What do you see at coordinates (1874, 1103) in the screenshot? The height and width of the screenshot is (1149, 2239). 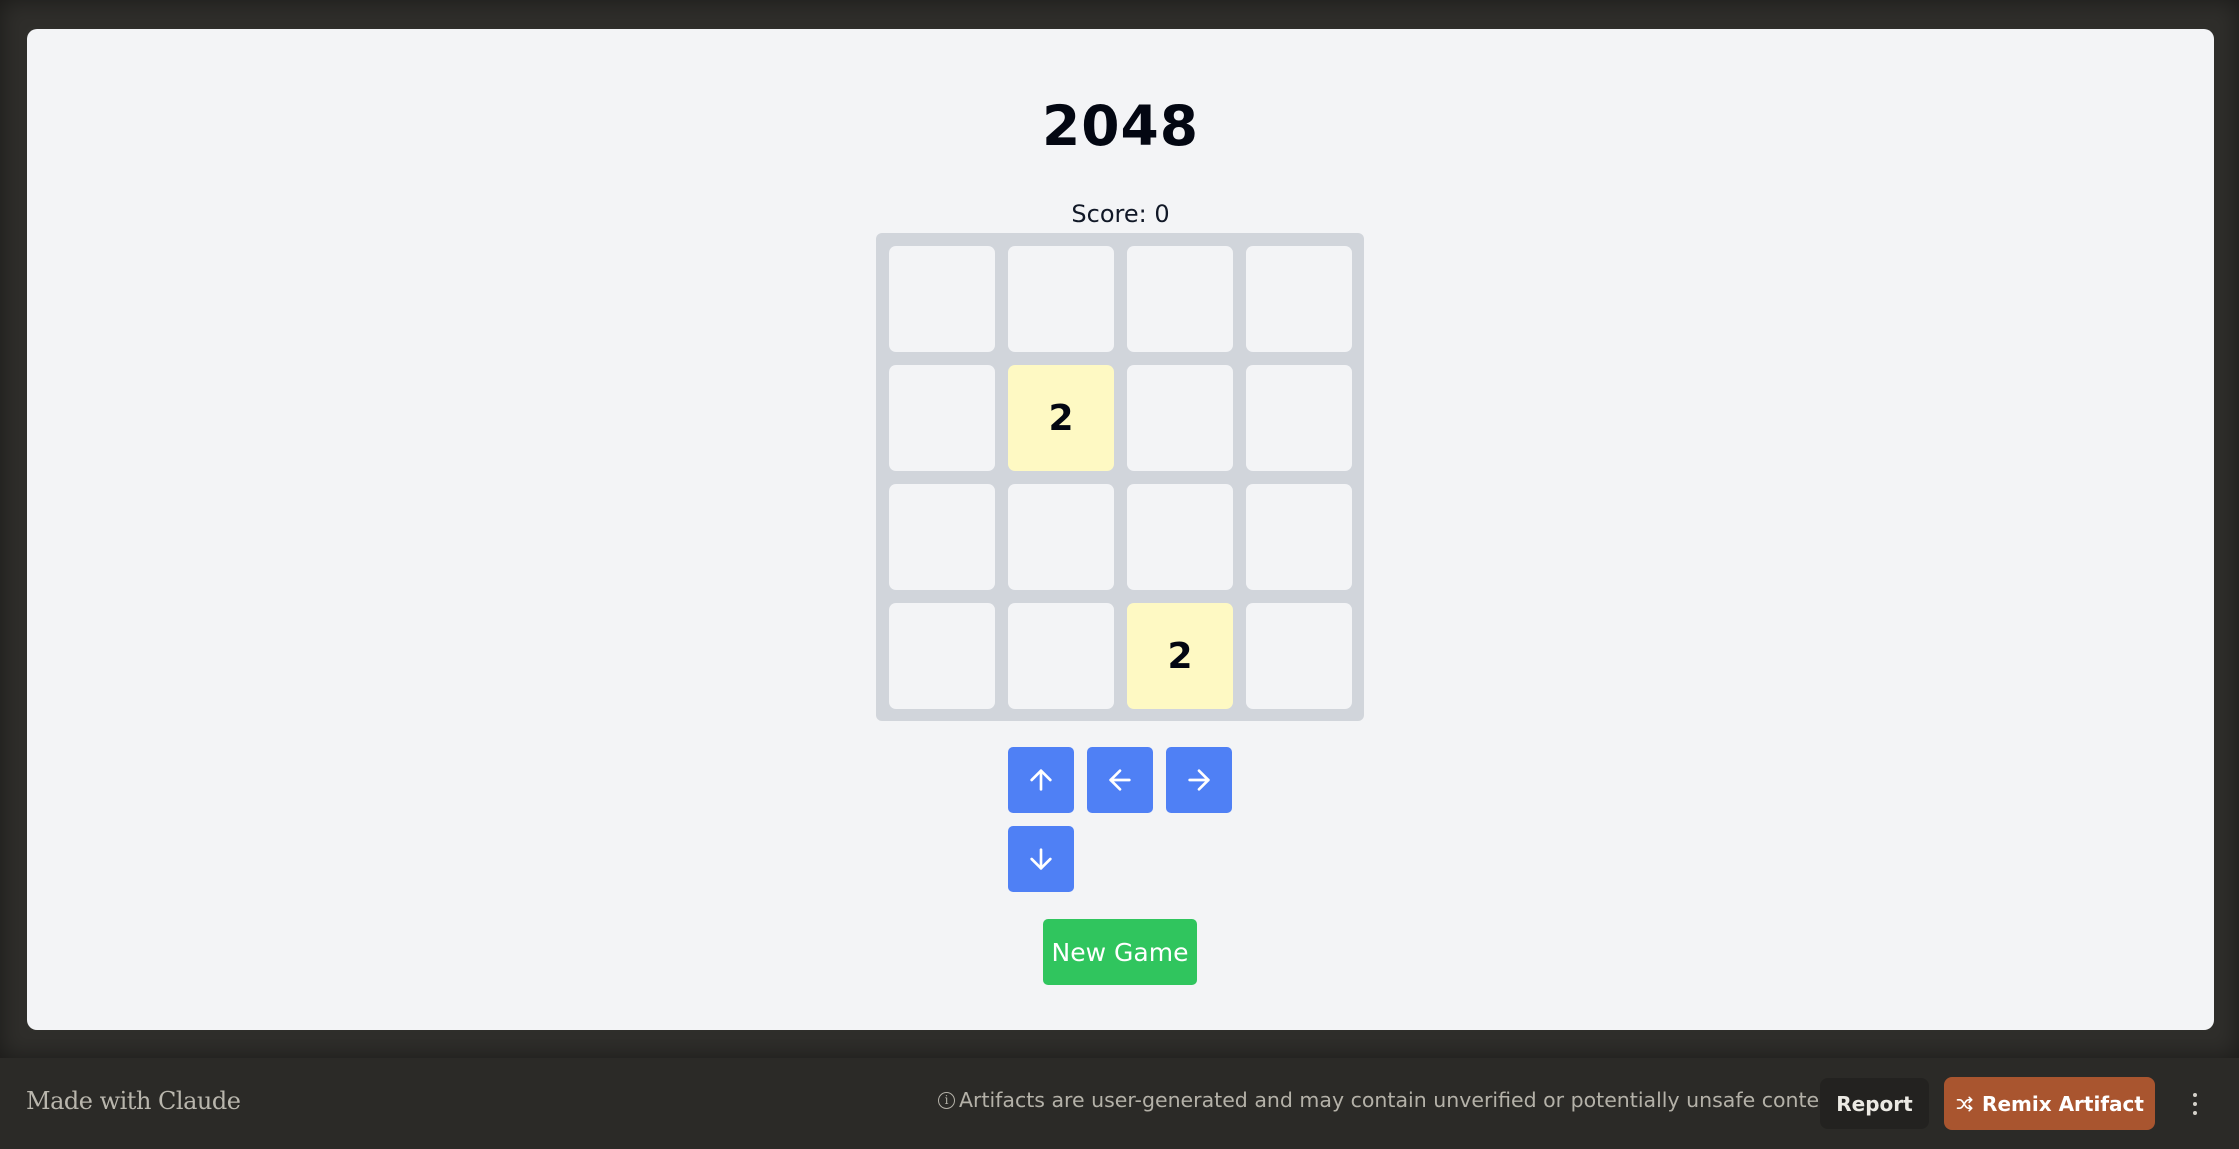 I see `report-button: Report` at bounding box center [1874, 1103].